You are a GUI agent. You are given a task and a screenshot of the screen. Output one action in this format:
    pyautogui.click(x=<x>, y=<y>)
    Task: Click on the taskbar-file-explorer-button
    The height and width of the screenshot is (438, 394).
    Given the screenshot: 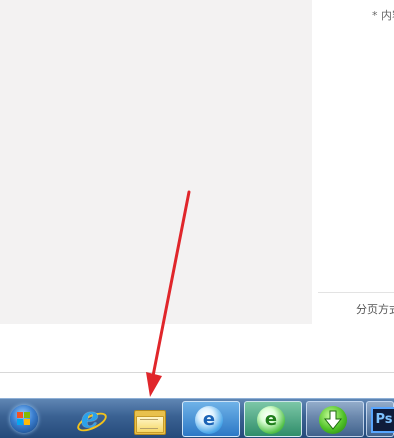 What is the action you would take?
    pyautogui.click(x=149, y=419)
    